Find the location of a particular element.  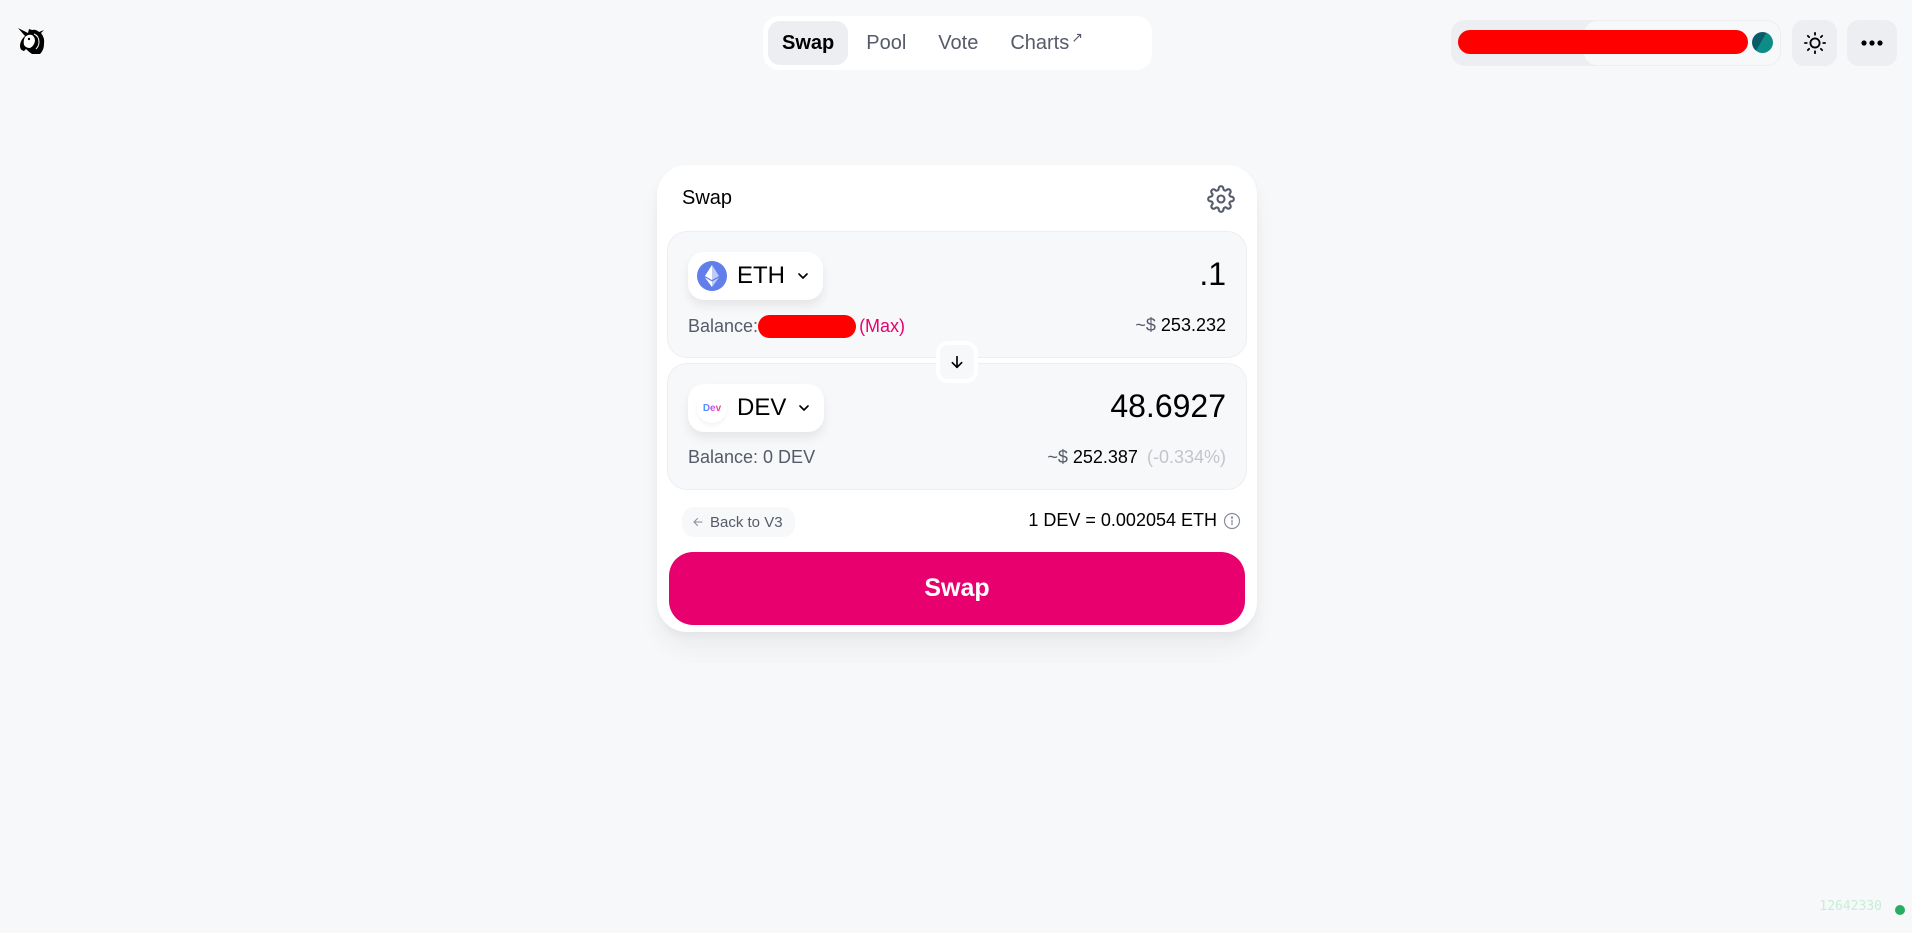

output-token-select: Dev DEV is located at coordinates (756, 408).